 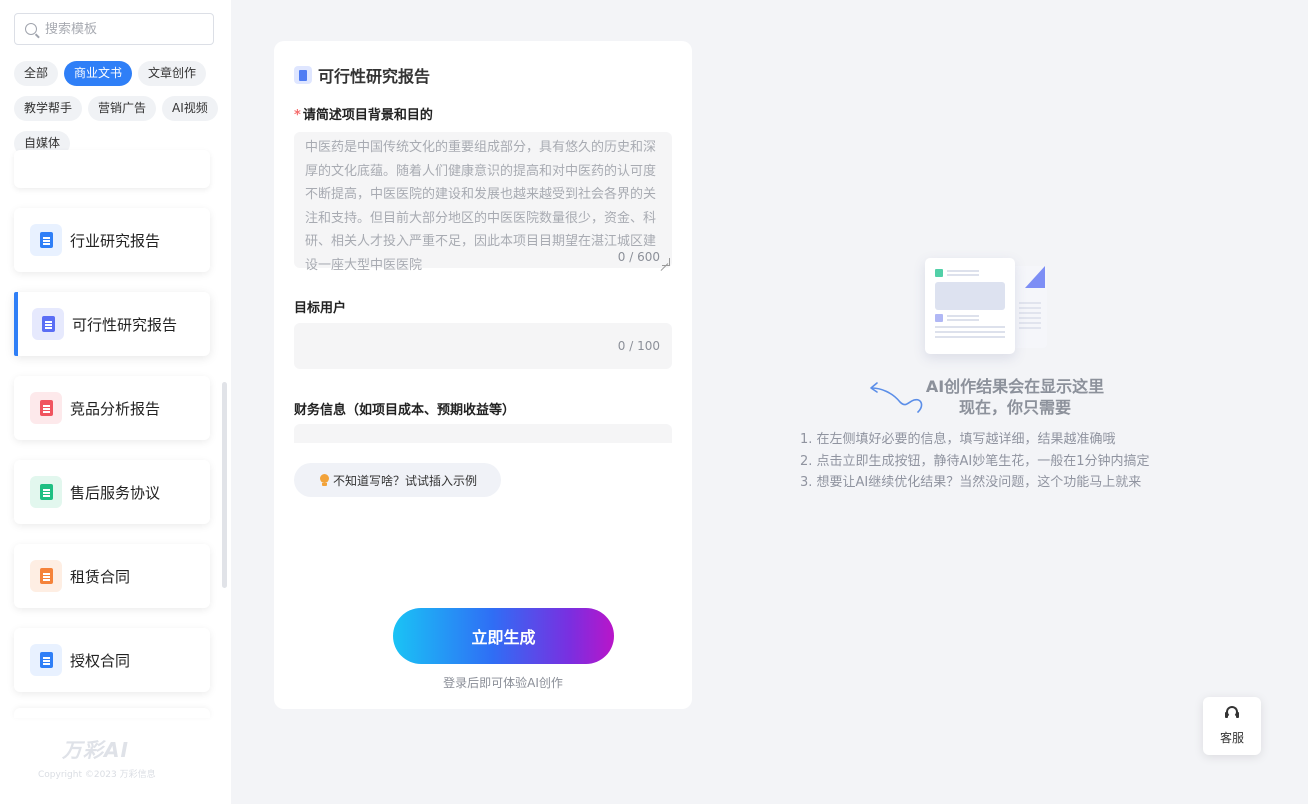 I want to click on financial-info-label: 财务信息（如项目成本、预期收益等）, so click(x=405, y=410).